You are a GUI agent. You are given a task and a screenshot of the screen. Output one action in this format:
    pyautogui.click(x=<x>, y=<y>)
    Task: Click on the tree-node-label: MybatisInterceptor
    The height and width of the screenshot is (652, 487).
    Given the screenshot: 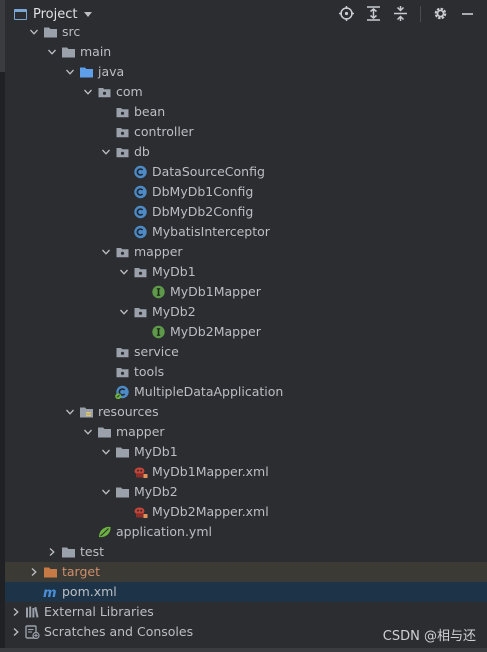 What is the action you would take?
    pyautogui.click(x=211, y=231)
    